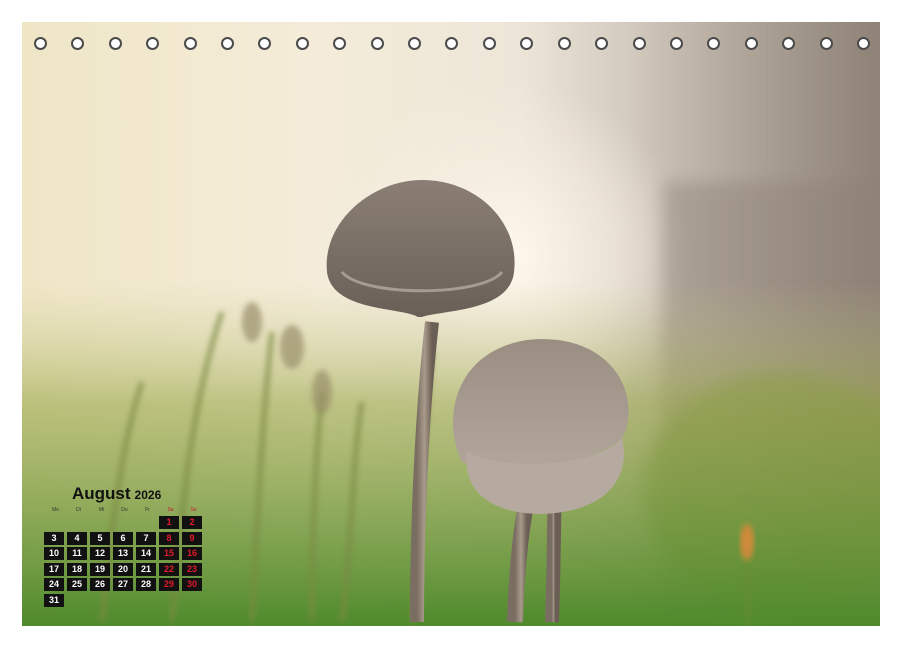 The width and height of the screenshot is (902, 648). I want to click on weekday-label: Sa, so click(170, 510).